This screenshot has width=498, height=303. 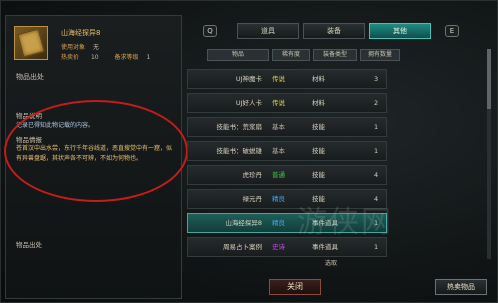 What do you see at coordinates (489, 79) in the screenshot?
I see `scroll-thumb` at bounding box center [489, 79].